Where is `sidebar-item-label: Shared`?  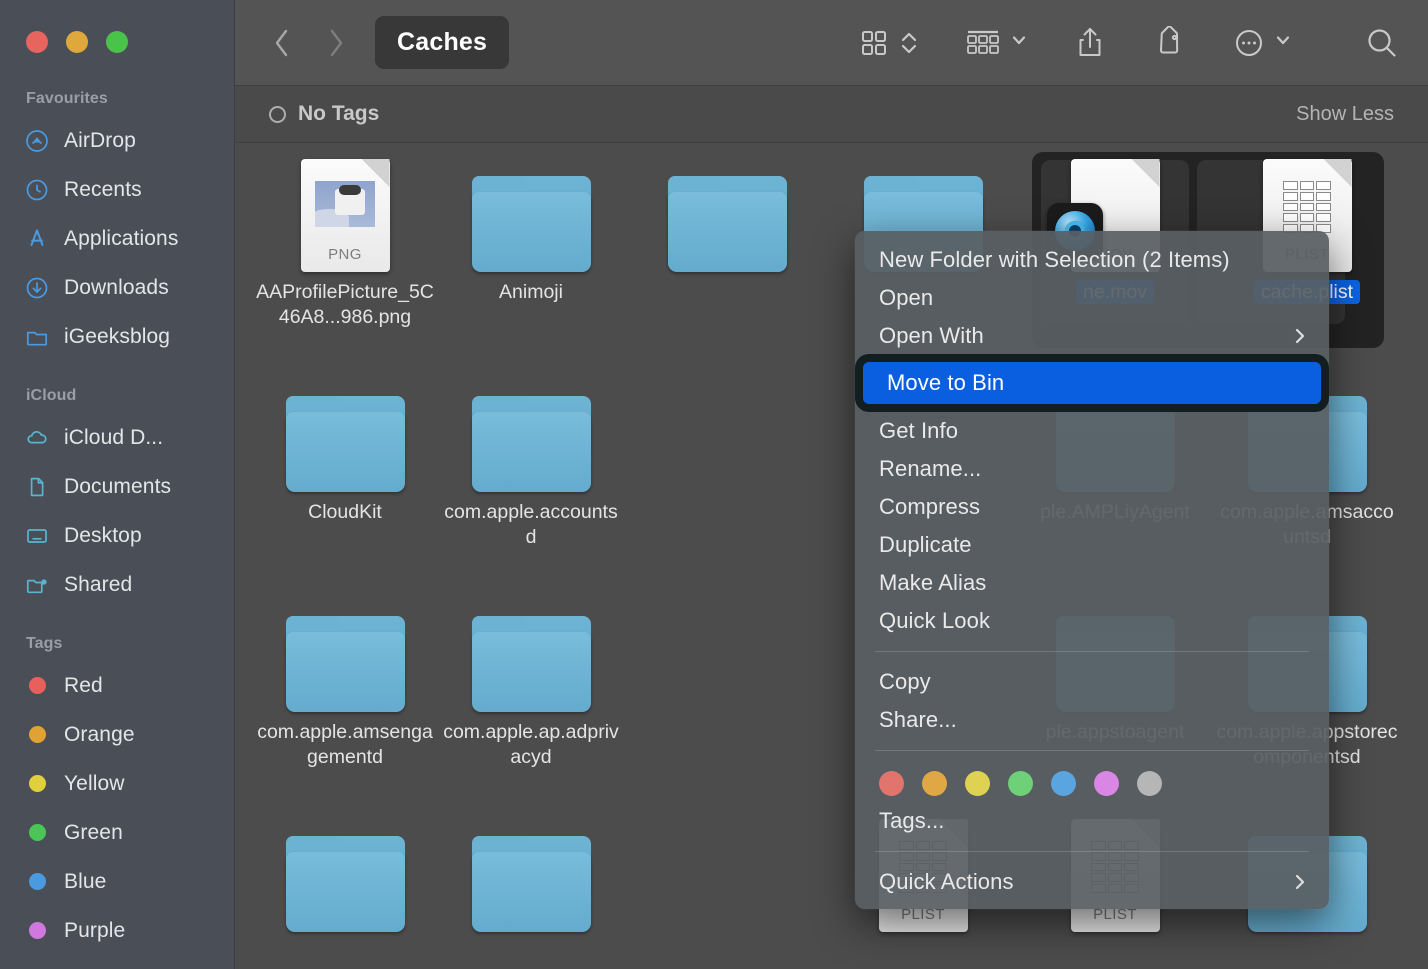
sidebar-item-label: Shared is located at coordinates (98, 584).